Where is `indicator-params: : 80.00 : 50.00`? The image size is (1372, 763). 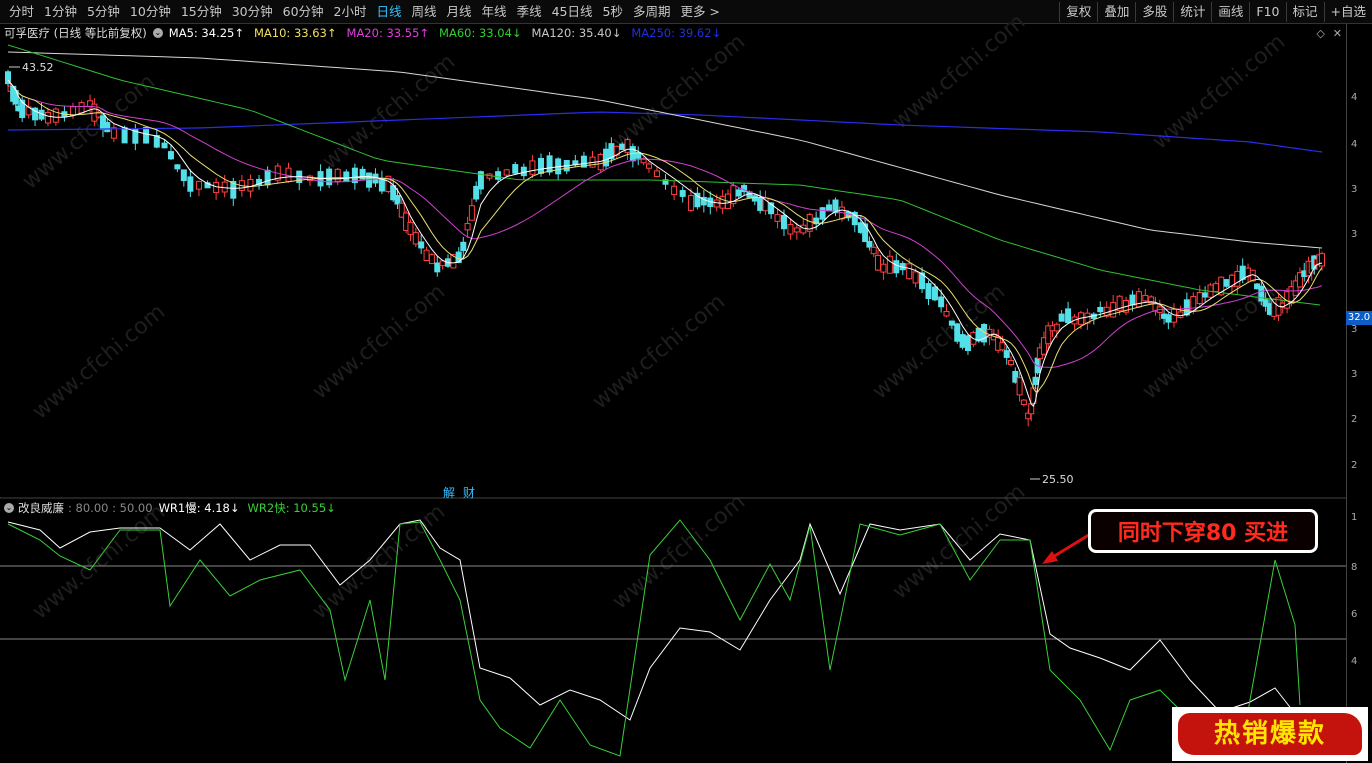 indicator-params: : 80.00 : 50.00 is located at coordinates (110, 508).